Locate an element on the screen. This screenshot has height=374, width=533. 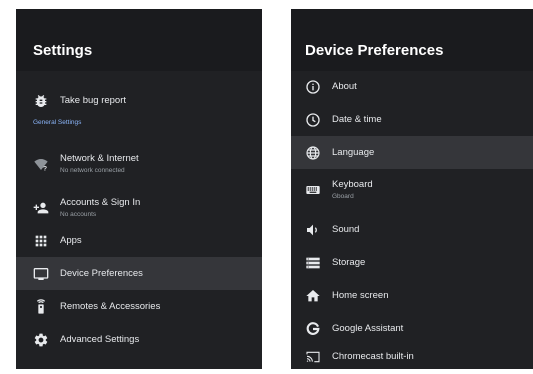
clock-icon is located at coordinates (313, 120).